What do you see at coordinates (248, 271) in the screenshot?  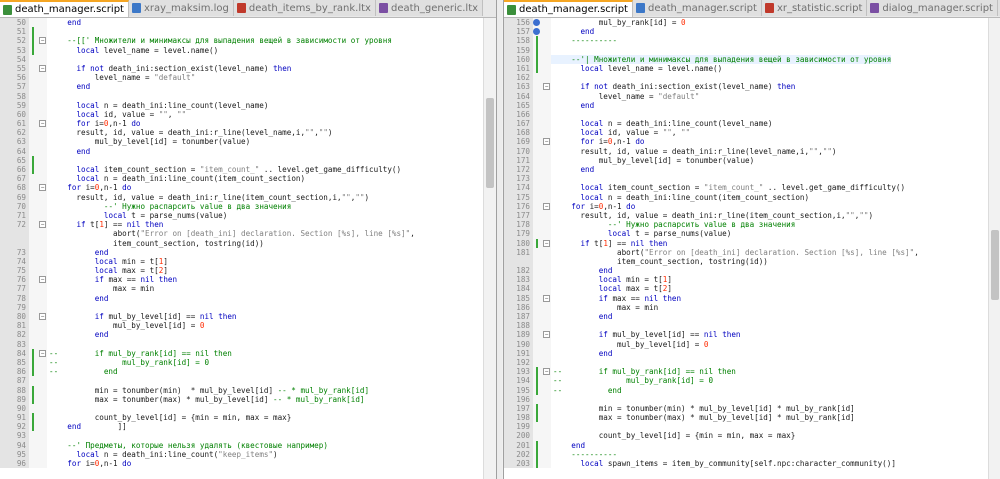 I see `code-line: 75 local max = t[2]` at bounding box center [248, 271].